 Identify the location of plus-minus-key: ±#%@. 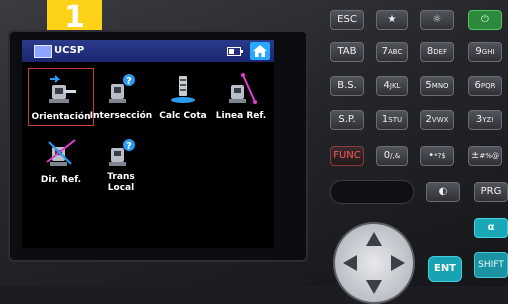
(485, 156).